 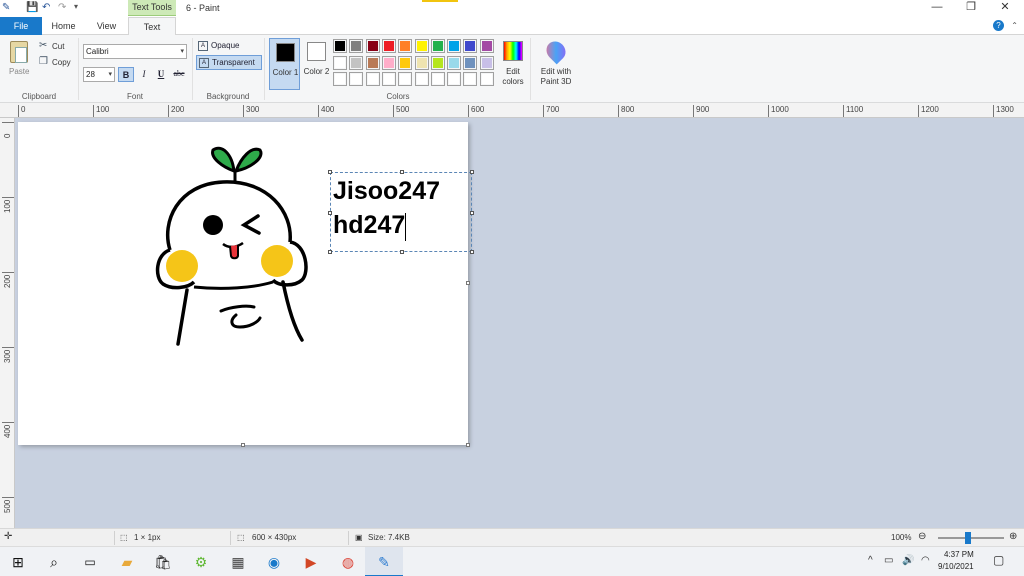 What do you see at coordinates (556, 64) in the screenshot?
I see `edit-with-paint3d-button: Edit with Paint 3D` at bounding box center [556, 64].